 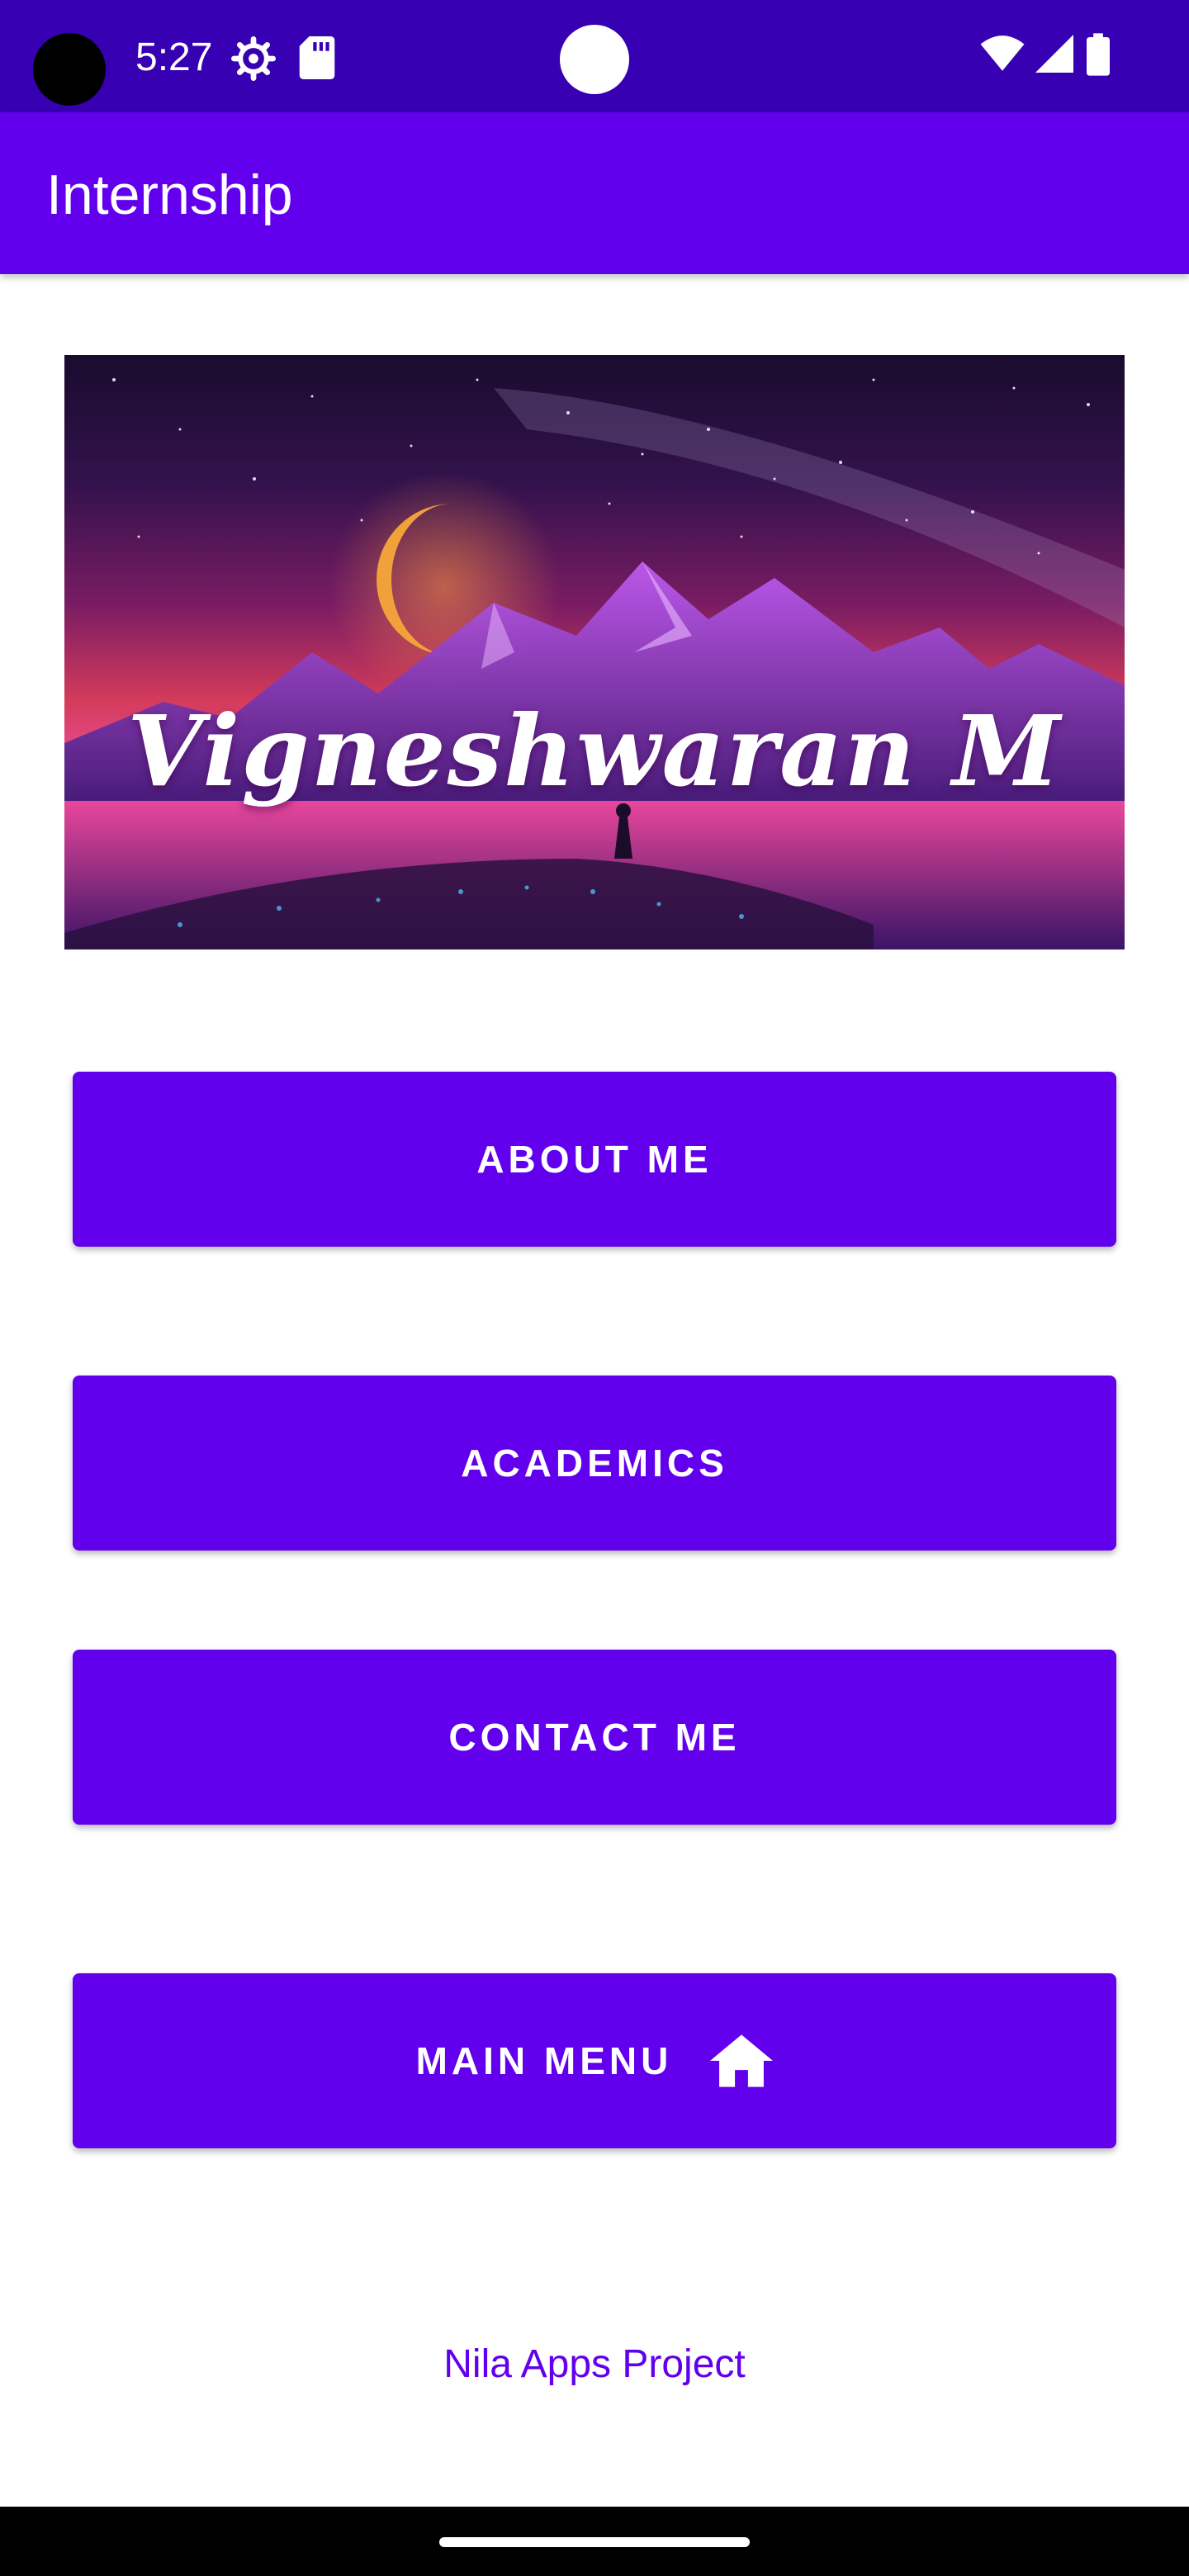 I want to click on status-center-indicator, so click(x=594, y=59).